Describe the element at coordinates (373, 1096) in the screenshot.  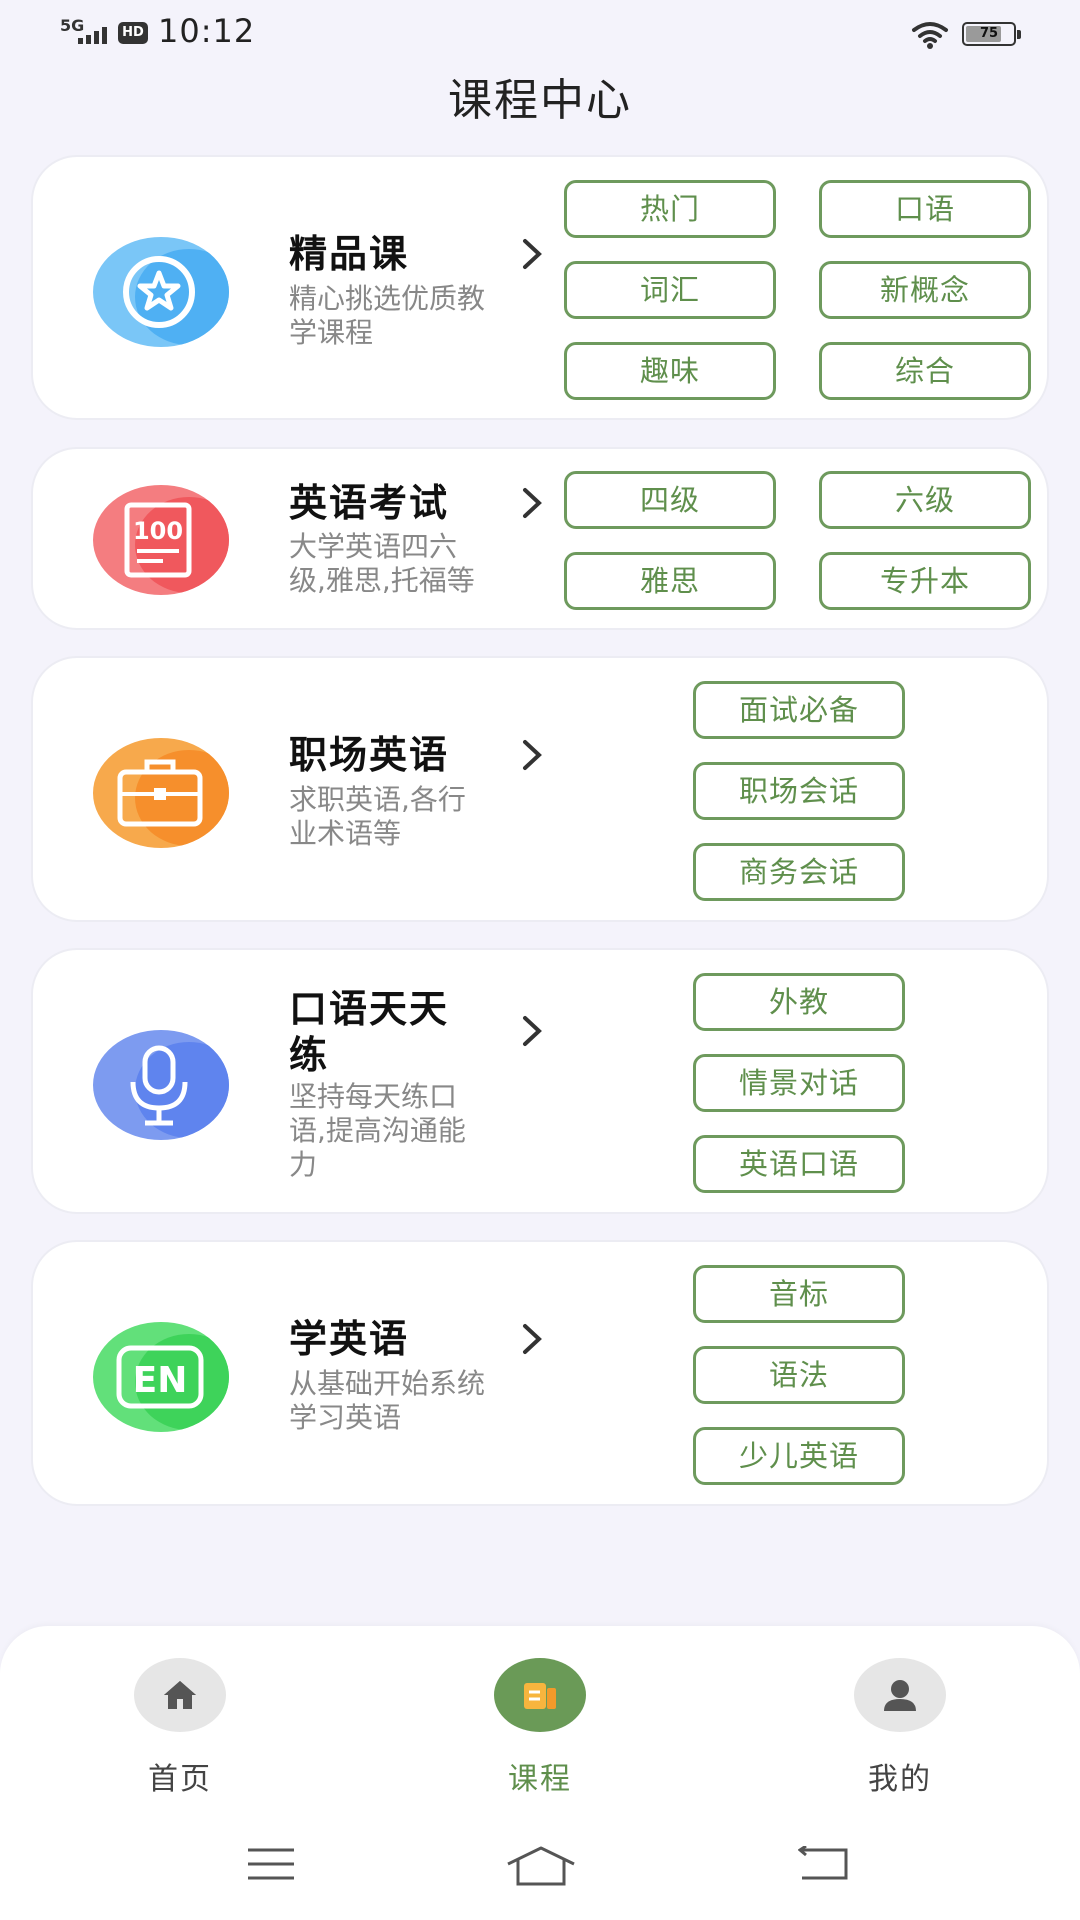
I see `desc-line: 坚持每天练口` at that location.